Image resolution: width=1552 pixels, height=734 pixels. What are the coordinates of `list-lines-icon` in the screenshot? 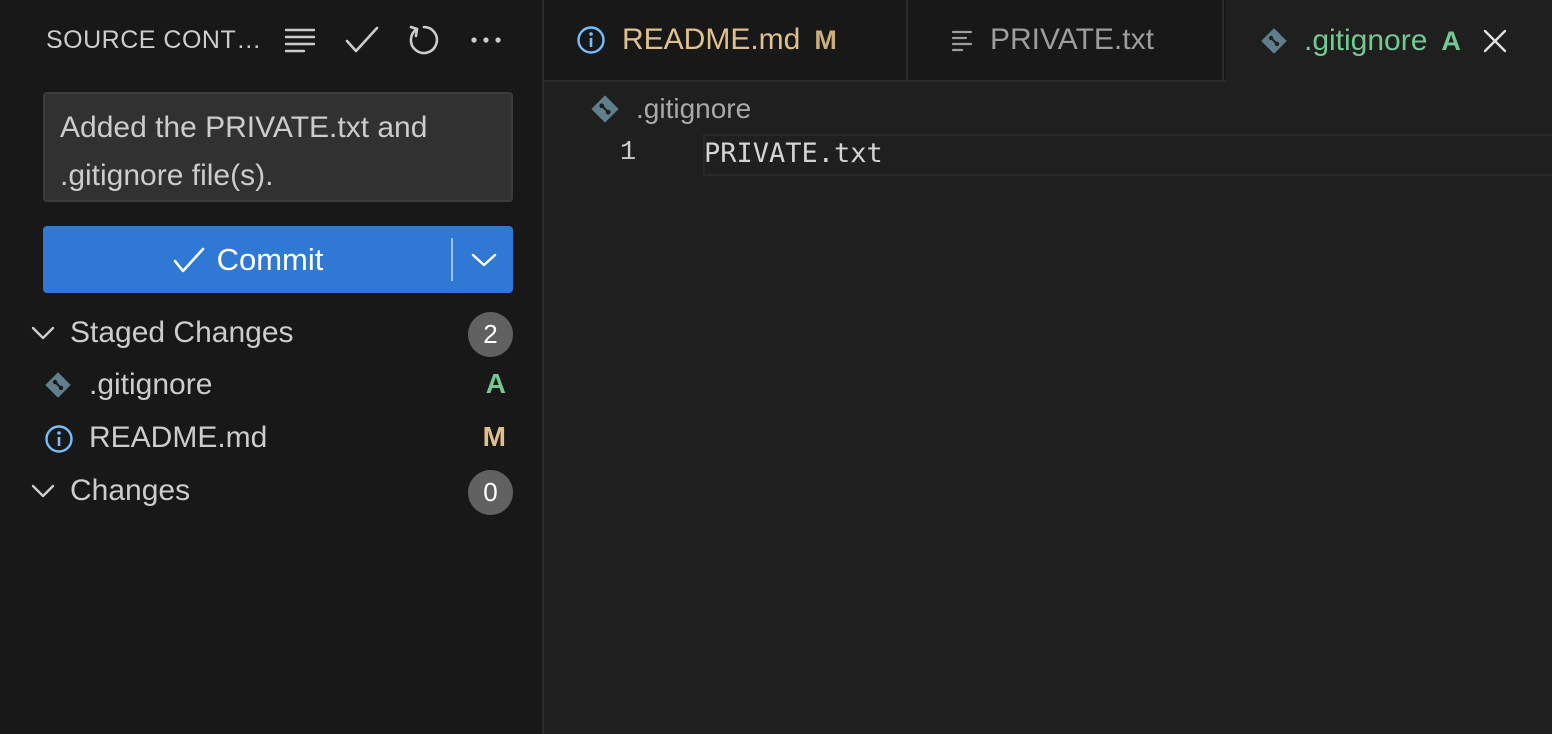 It's located at (300, 40).